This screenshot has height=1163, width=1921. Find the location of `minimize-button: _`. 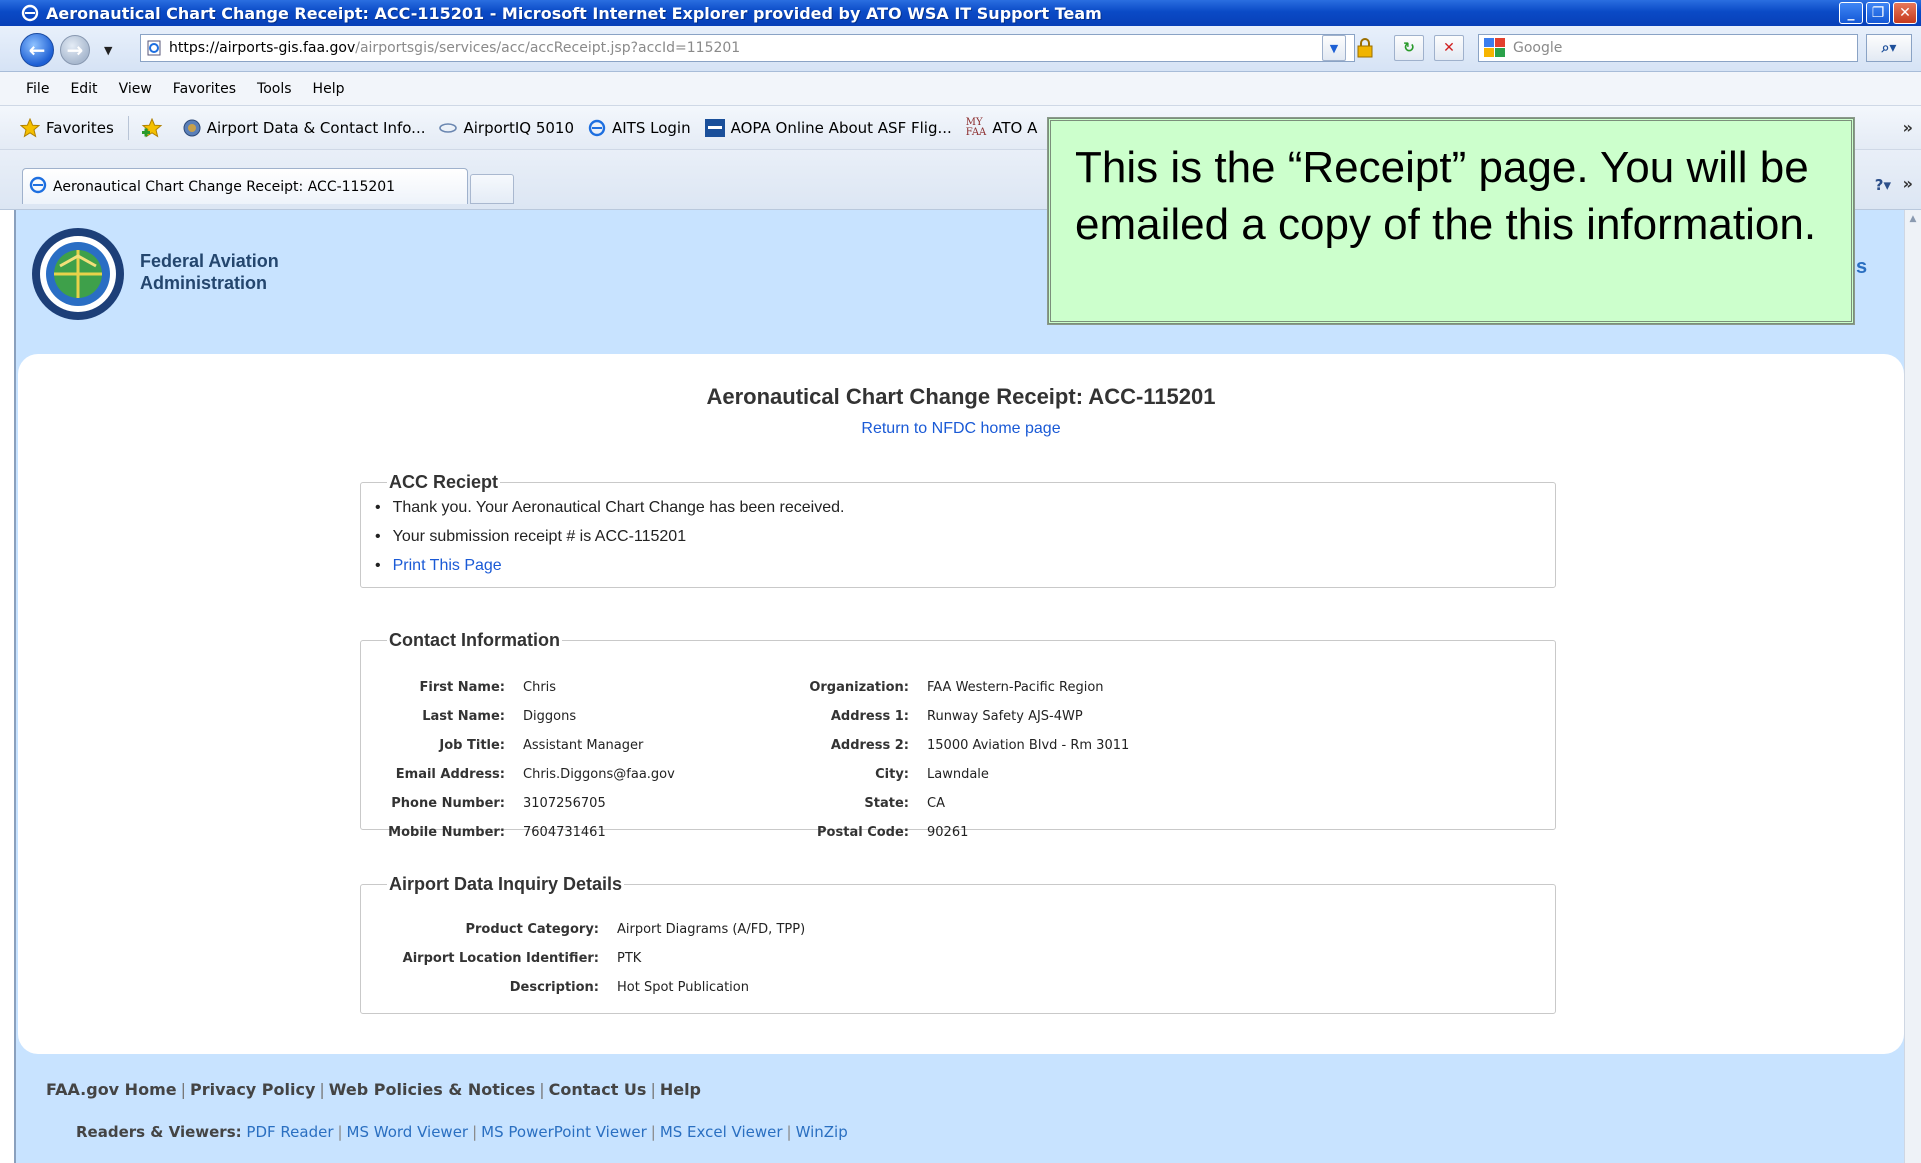

minimize-button: _ is located at coordinates (1851, 13).